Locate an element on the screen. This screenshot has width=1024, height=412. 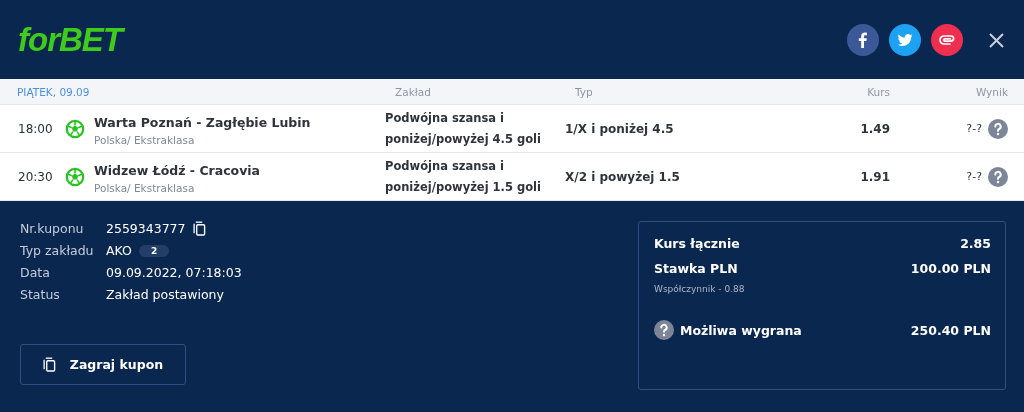
detail-value: 09.09.2022, 07:18:03 is located at coordinates (174, 272).